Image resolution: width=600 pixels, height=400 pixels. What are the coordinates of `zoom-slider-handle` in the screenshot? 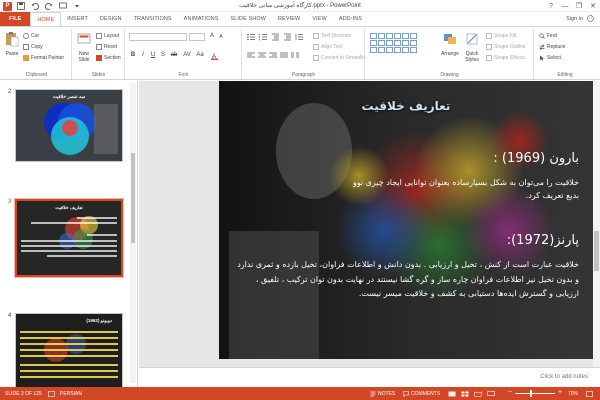 It's located at (531, 393).